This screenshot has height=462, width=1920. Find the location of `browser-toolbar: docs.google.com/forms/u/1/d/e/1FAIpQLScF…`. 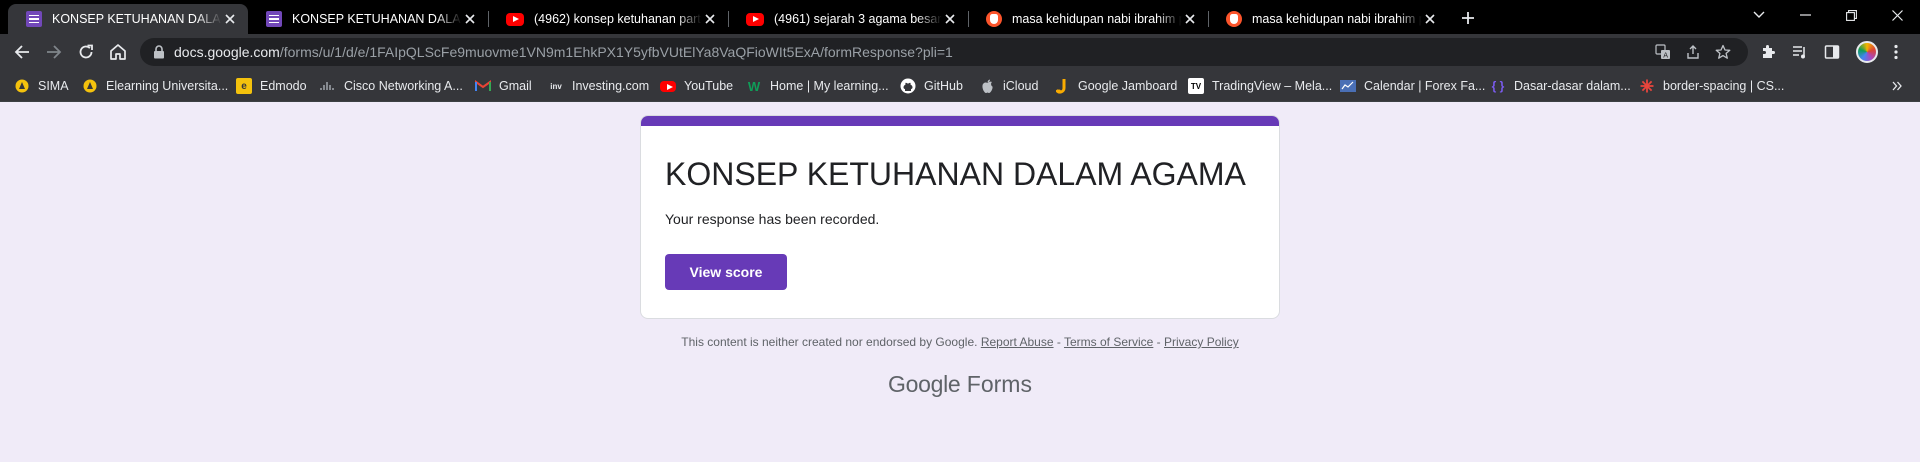

browser-toolbar: docs.google.com/forms/u/1/d/e/1FAIpQLScF… is located at coordinates (960, 52).